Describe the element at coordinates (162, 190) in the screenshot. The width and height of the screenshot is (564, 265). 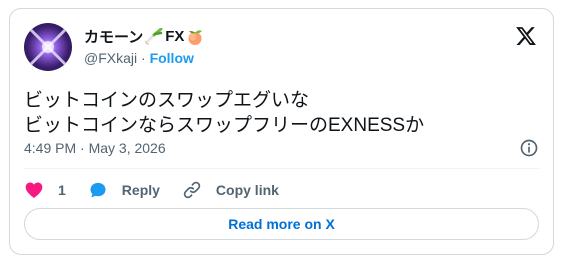
I see `tweet-actions: 1 Reply Copy link` at that location.